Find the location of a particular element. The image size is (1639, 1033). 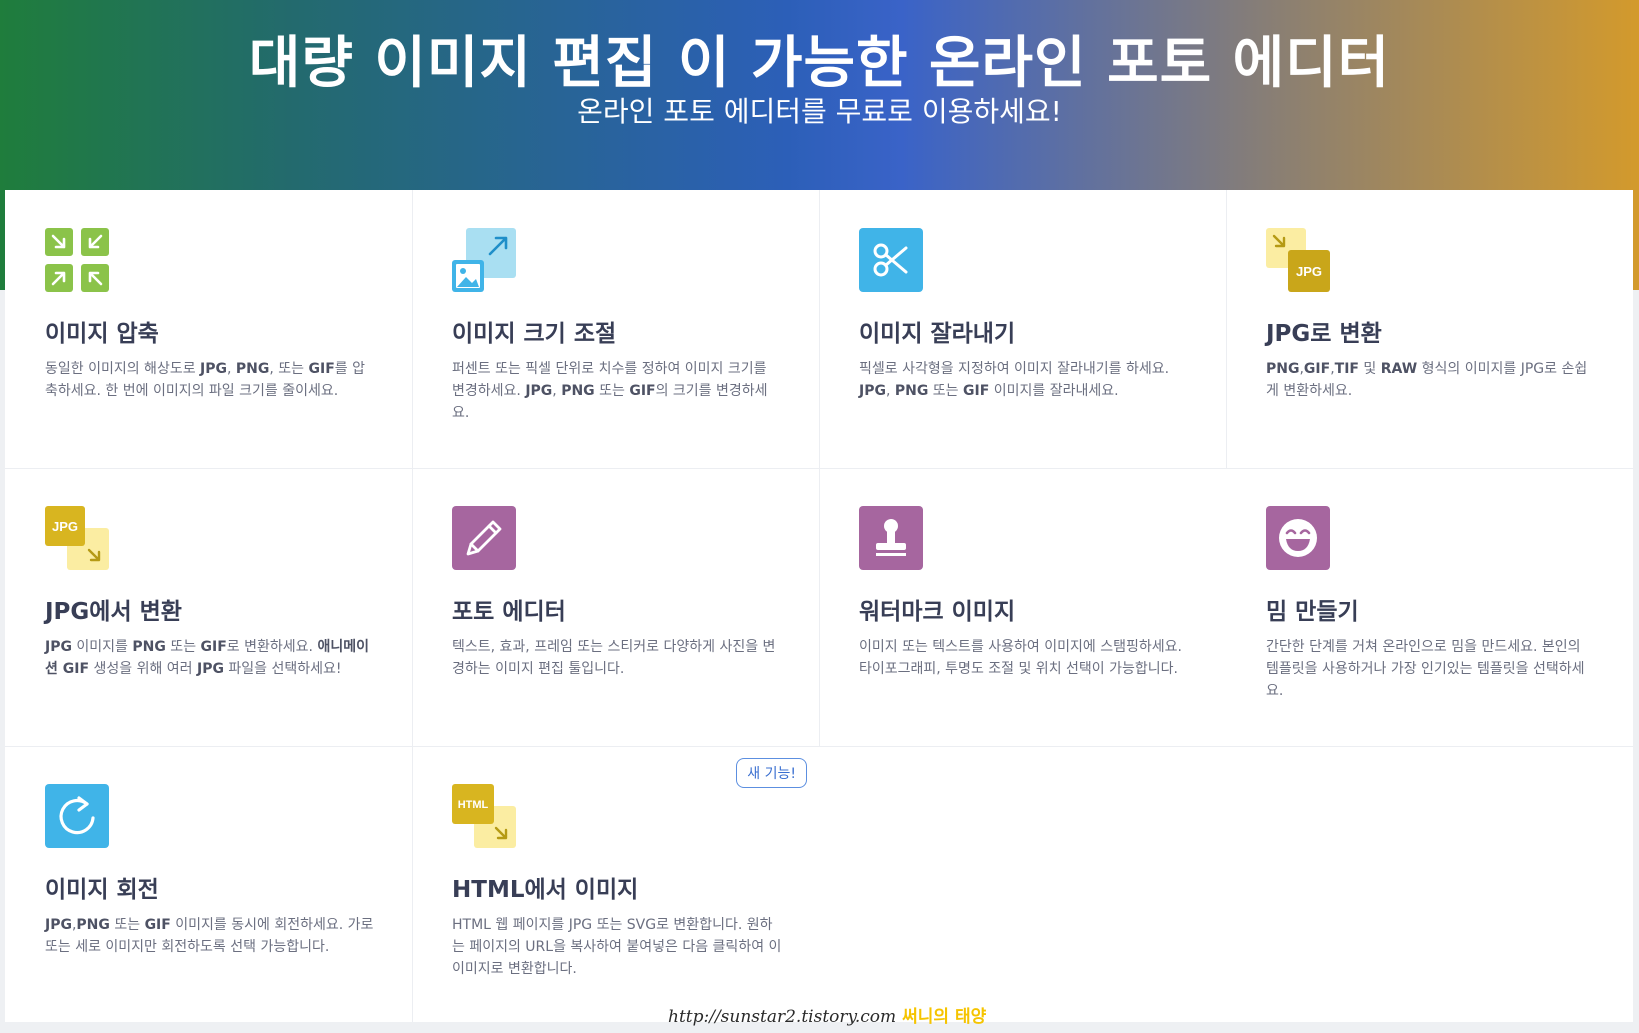

convert-from-jpg-icon: JPG is located at coordinates (77, 538).